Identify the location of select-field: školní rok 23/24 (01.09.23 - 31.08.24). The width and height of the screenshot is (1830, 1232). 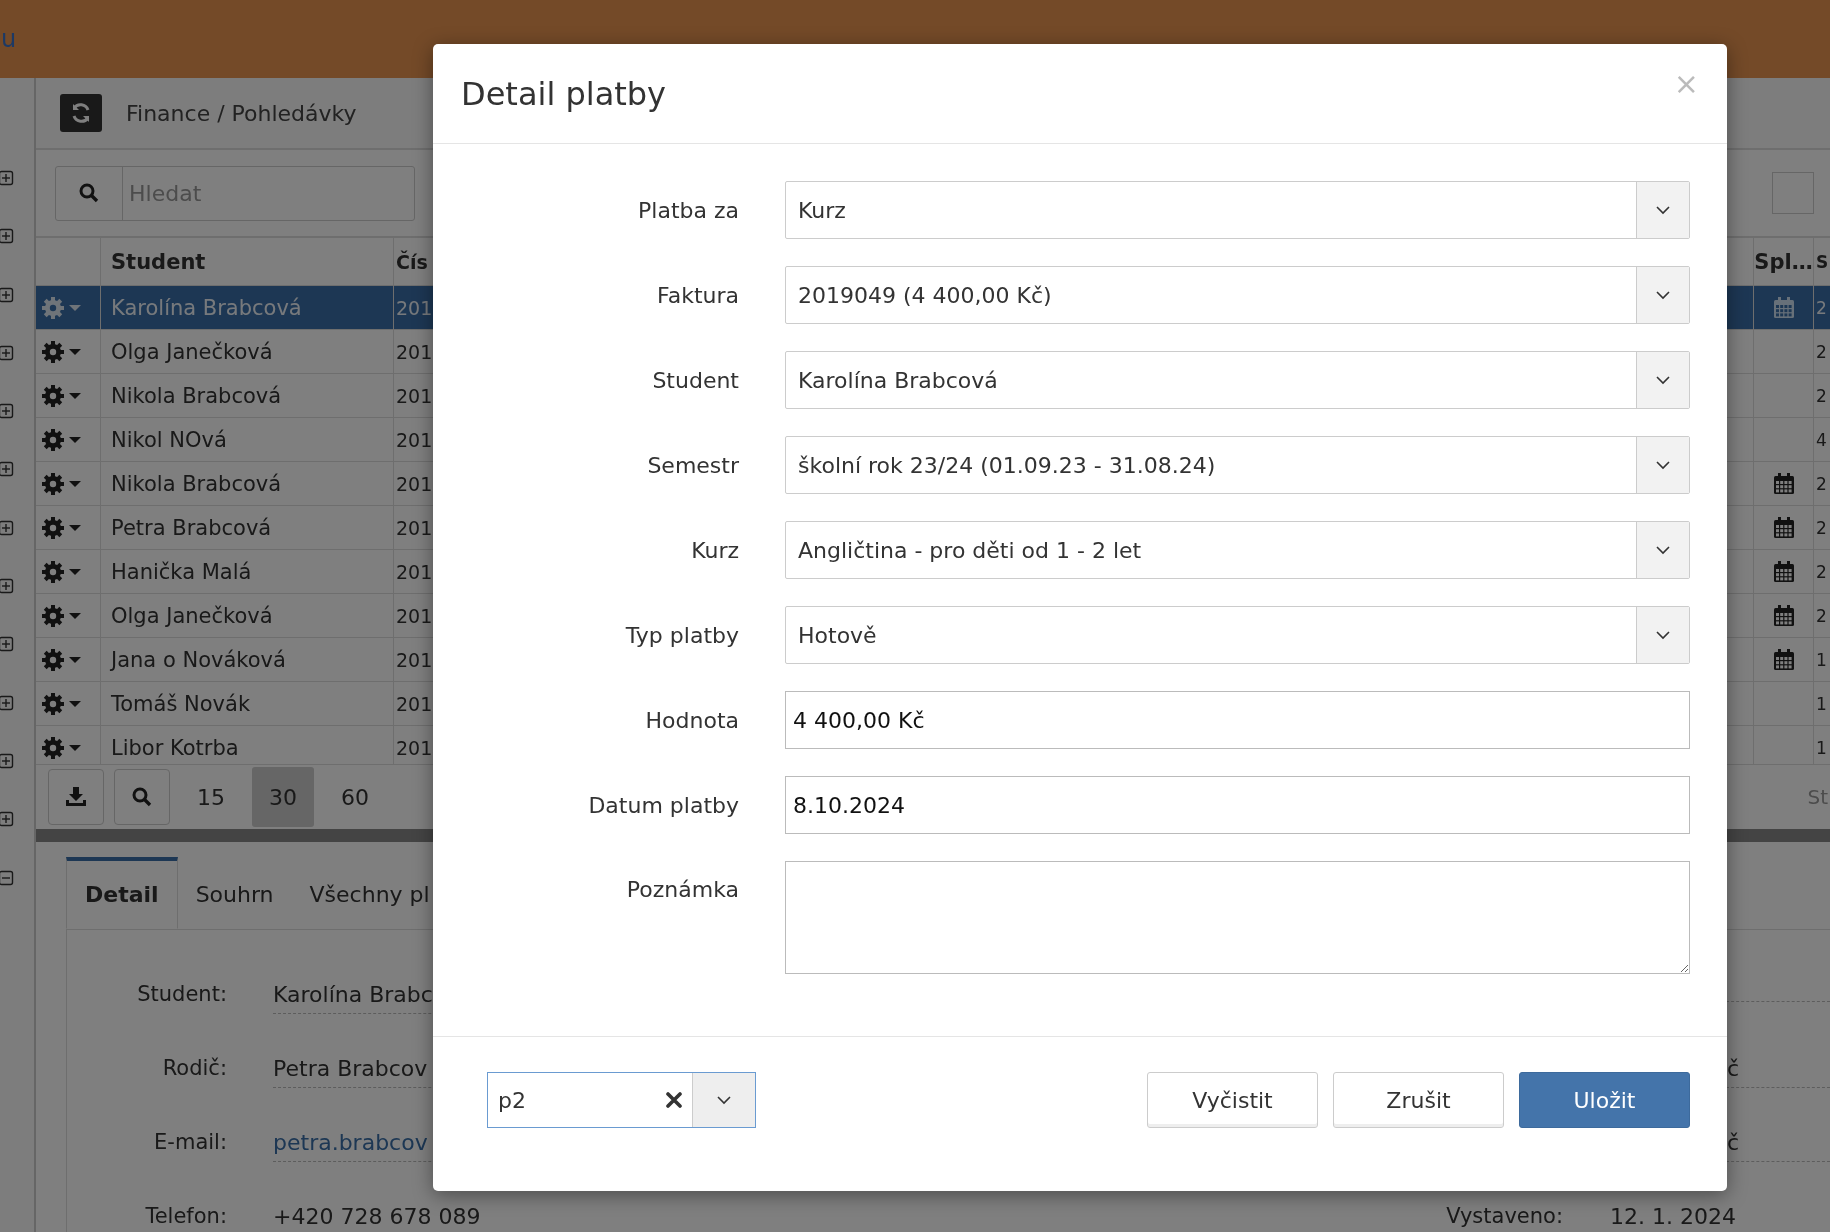
(1237, 465).